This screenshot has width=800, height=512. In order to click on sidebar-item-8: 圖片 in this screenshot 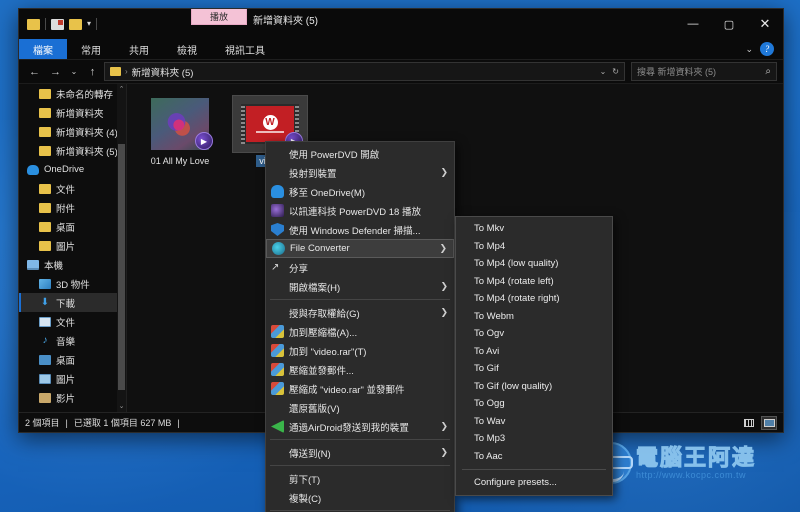, I will do `click(72, 245)`.